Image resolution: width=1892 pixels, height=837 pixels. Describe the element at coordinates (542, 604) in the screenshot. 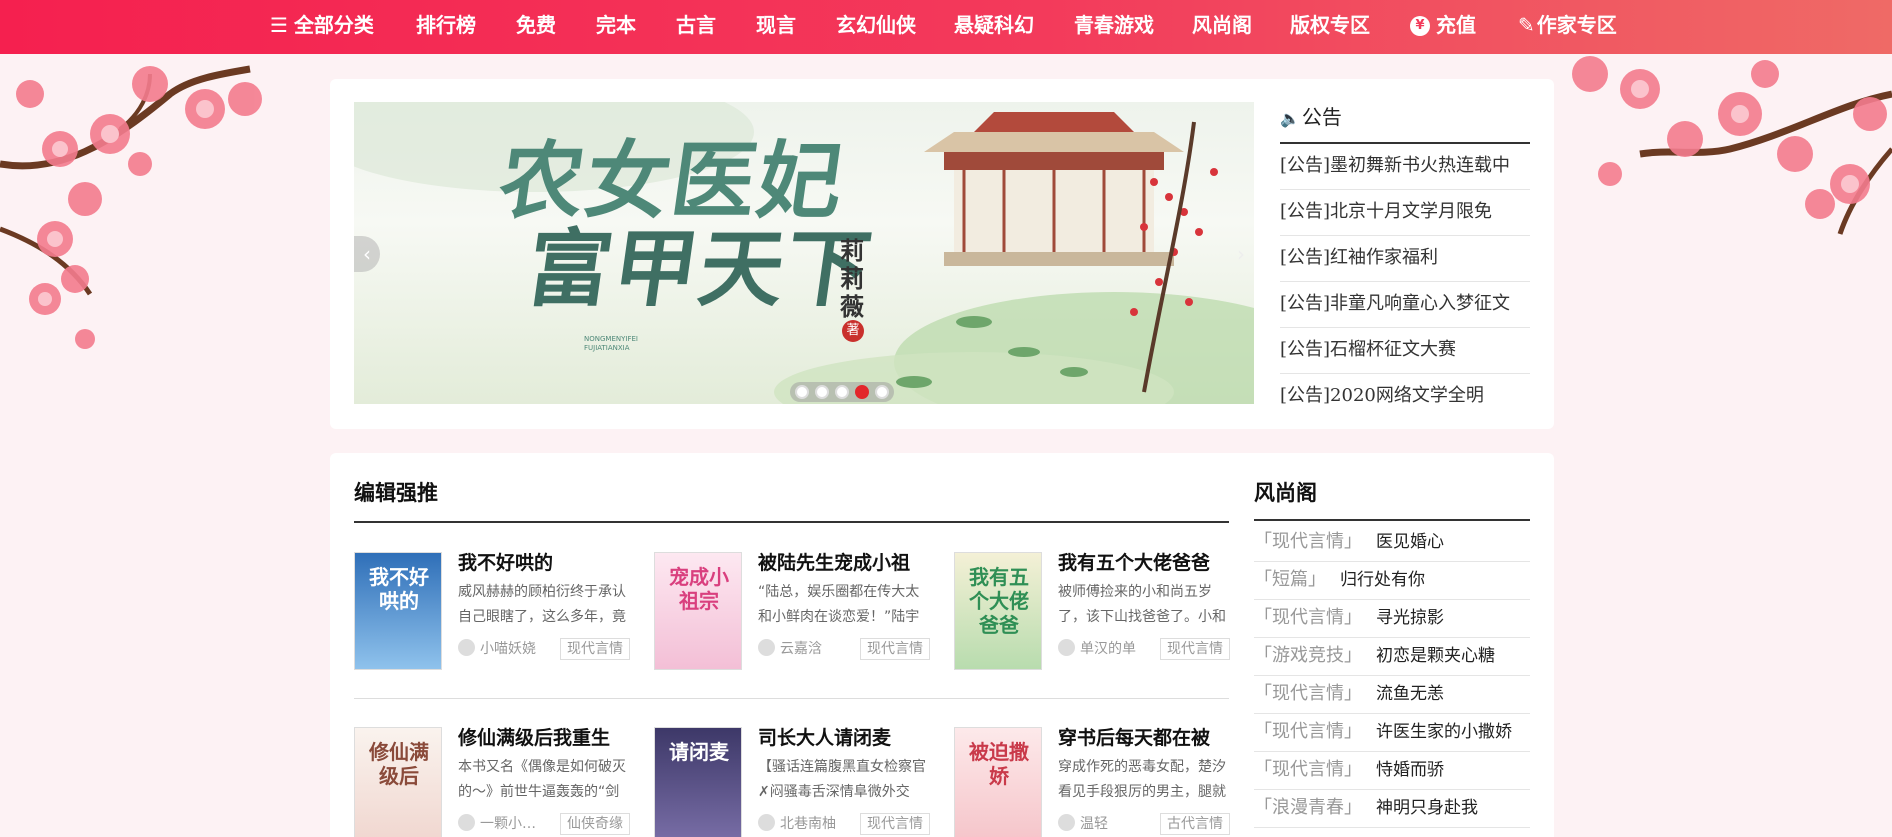

I see `book-description: 威风赫赫的顾柏衍终于承认自己眼瞎了，这么多年，竟` at that location.